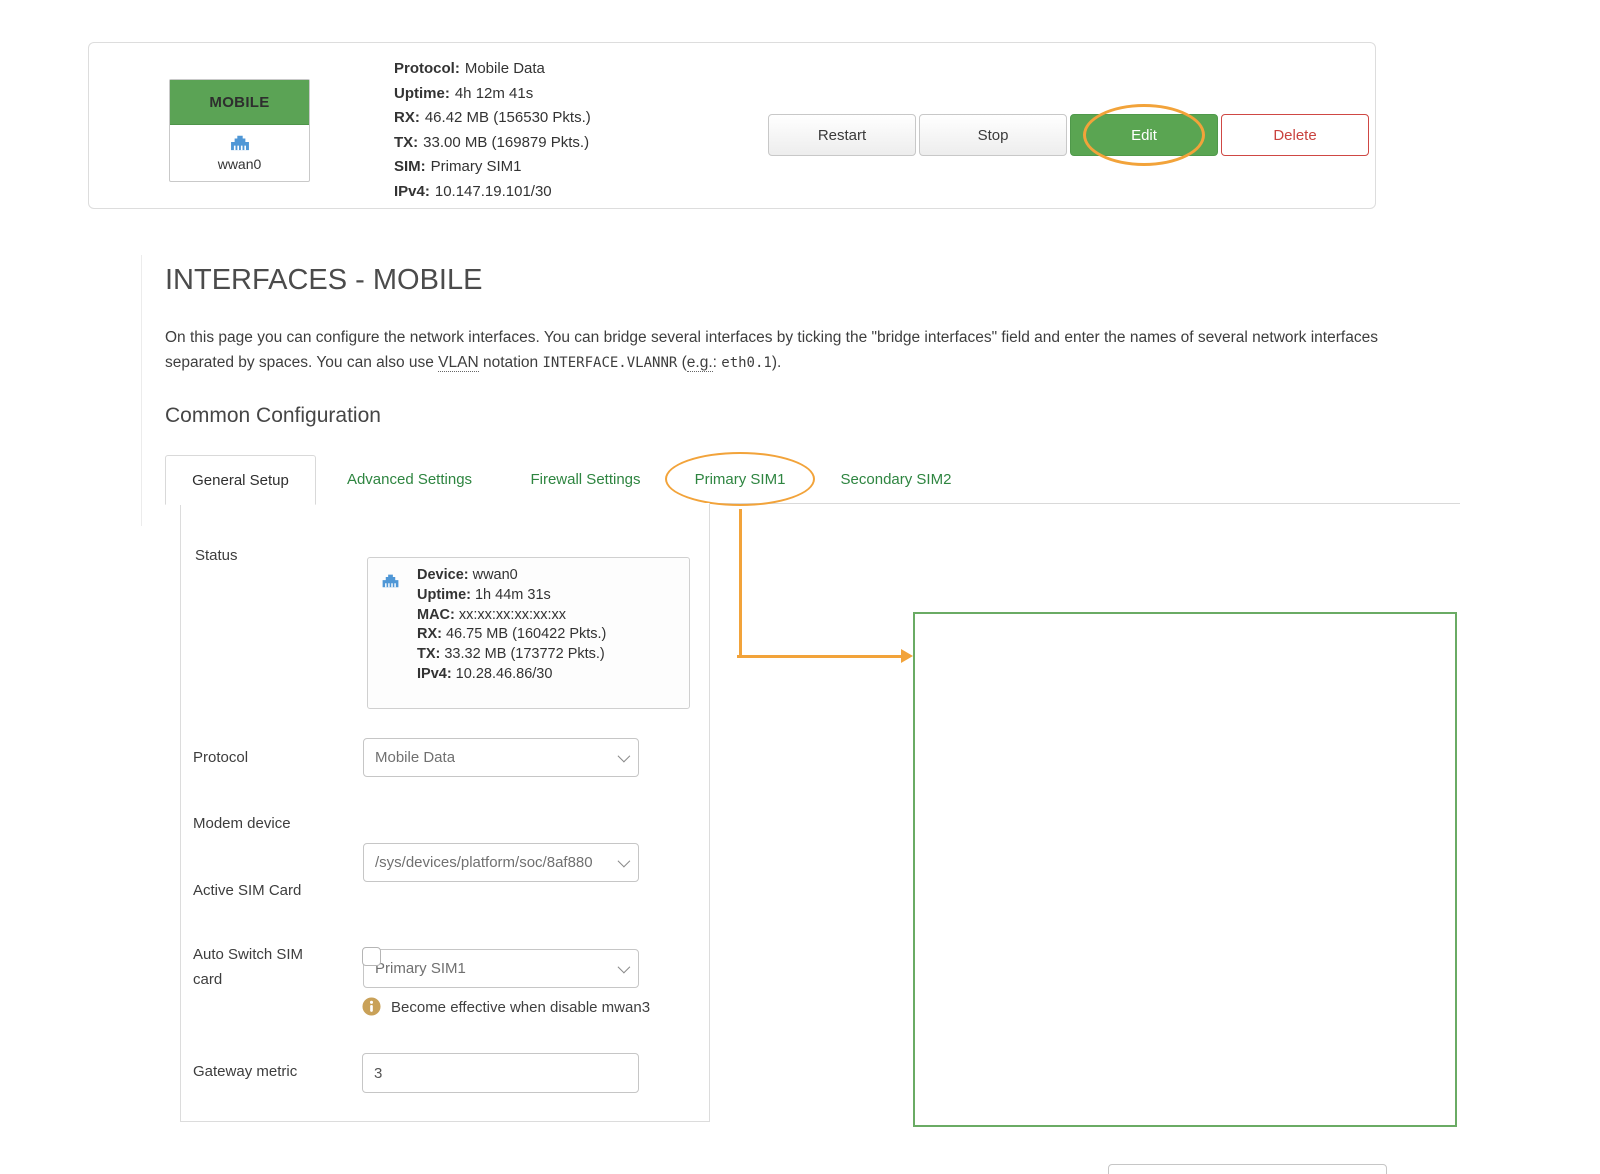  What do you see at coordinates (415, 757) in the screenshot?
I see `protocol-value: Mobile Data` at bounding box center [415, 757].